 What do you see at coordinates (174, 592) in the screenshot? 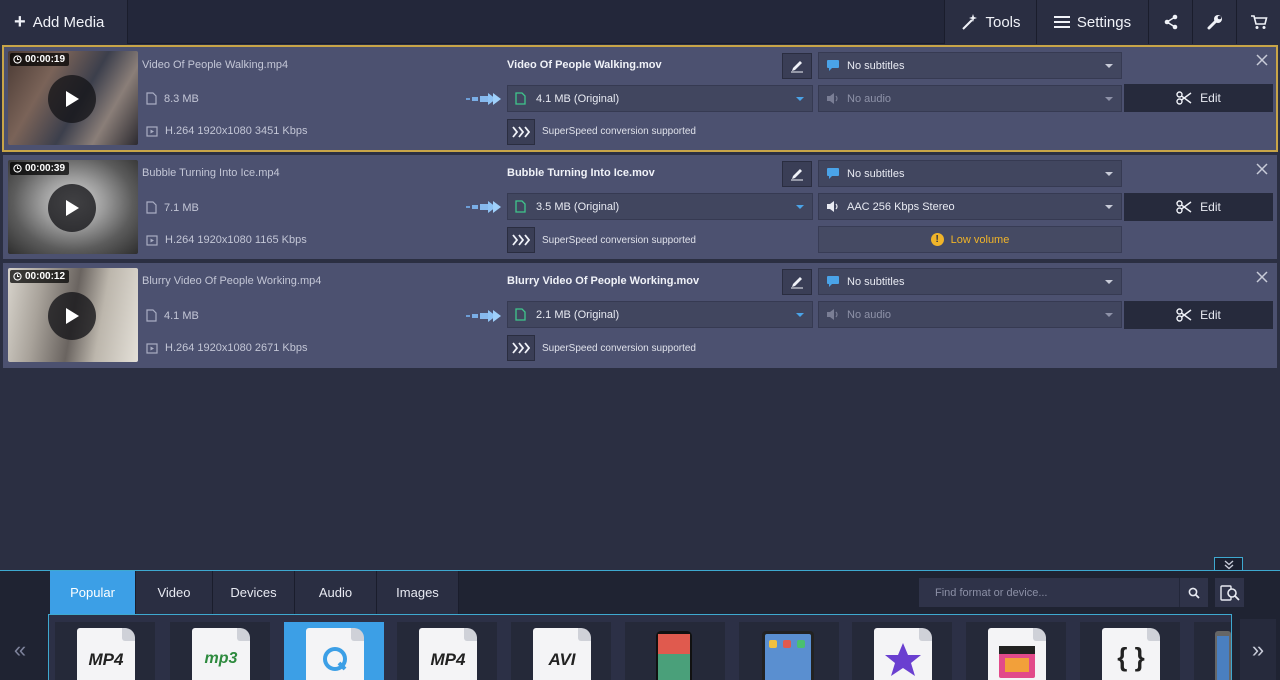
I see `tab-video: Video` at bounding box center [174, 592].